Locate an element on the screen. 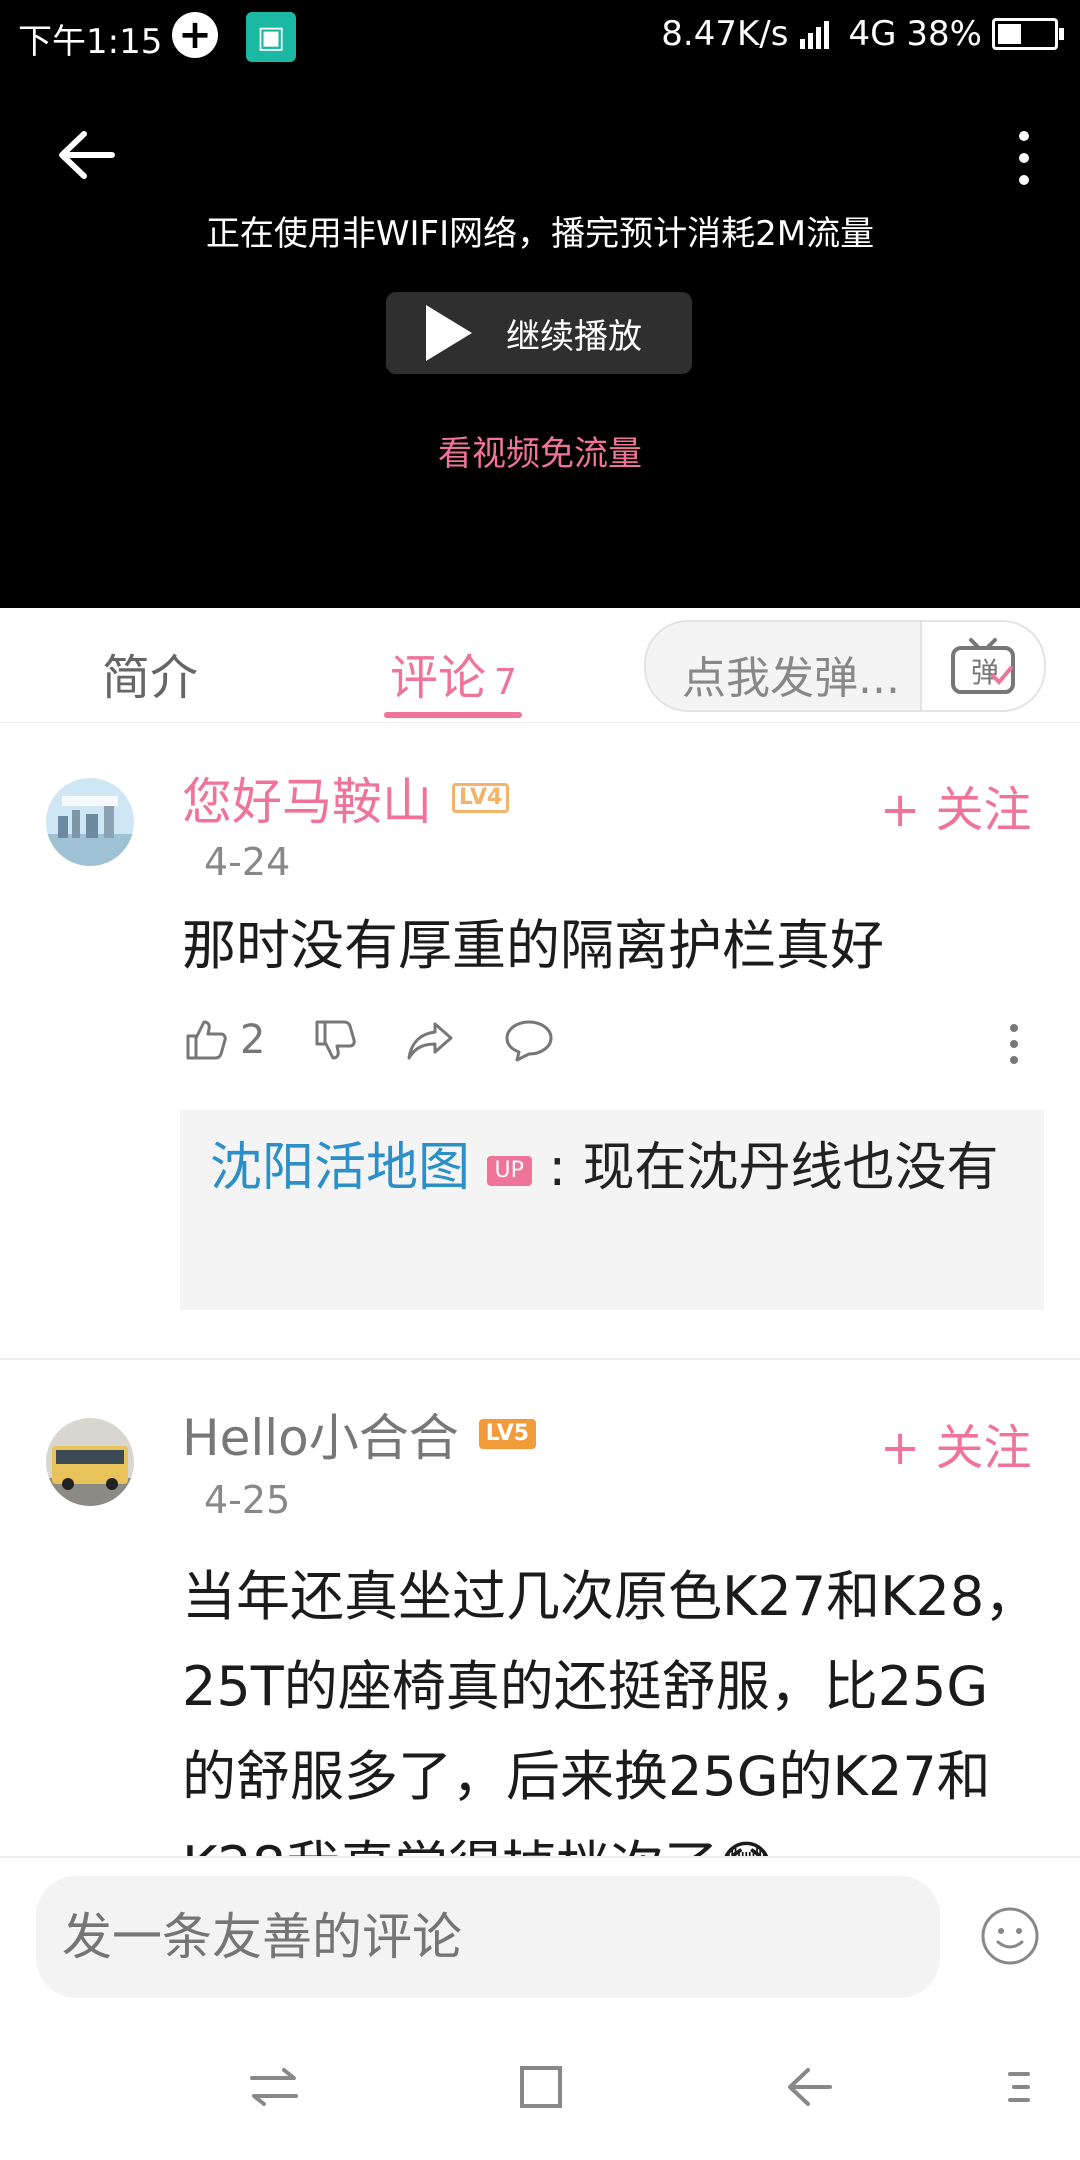  more-vert-icon is located at coordinates (1024, 158).